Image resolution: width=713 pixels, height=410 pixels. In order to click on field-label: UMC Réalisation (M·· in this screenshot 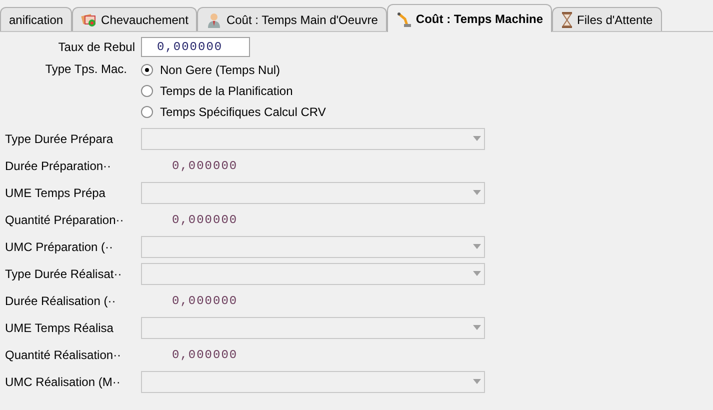, I will do `click(63, 382)`.